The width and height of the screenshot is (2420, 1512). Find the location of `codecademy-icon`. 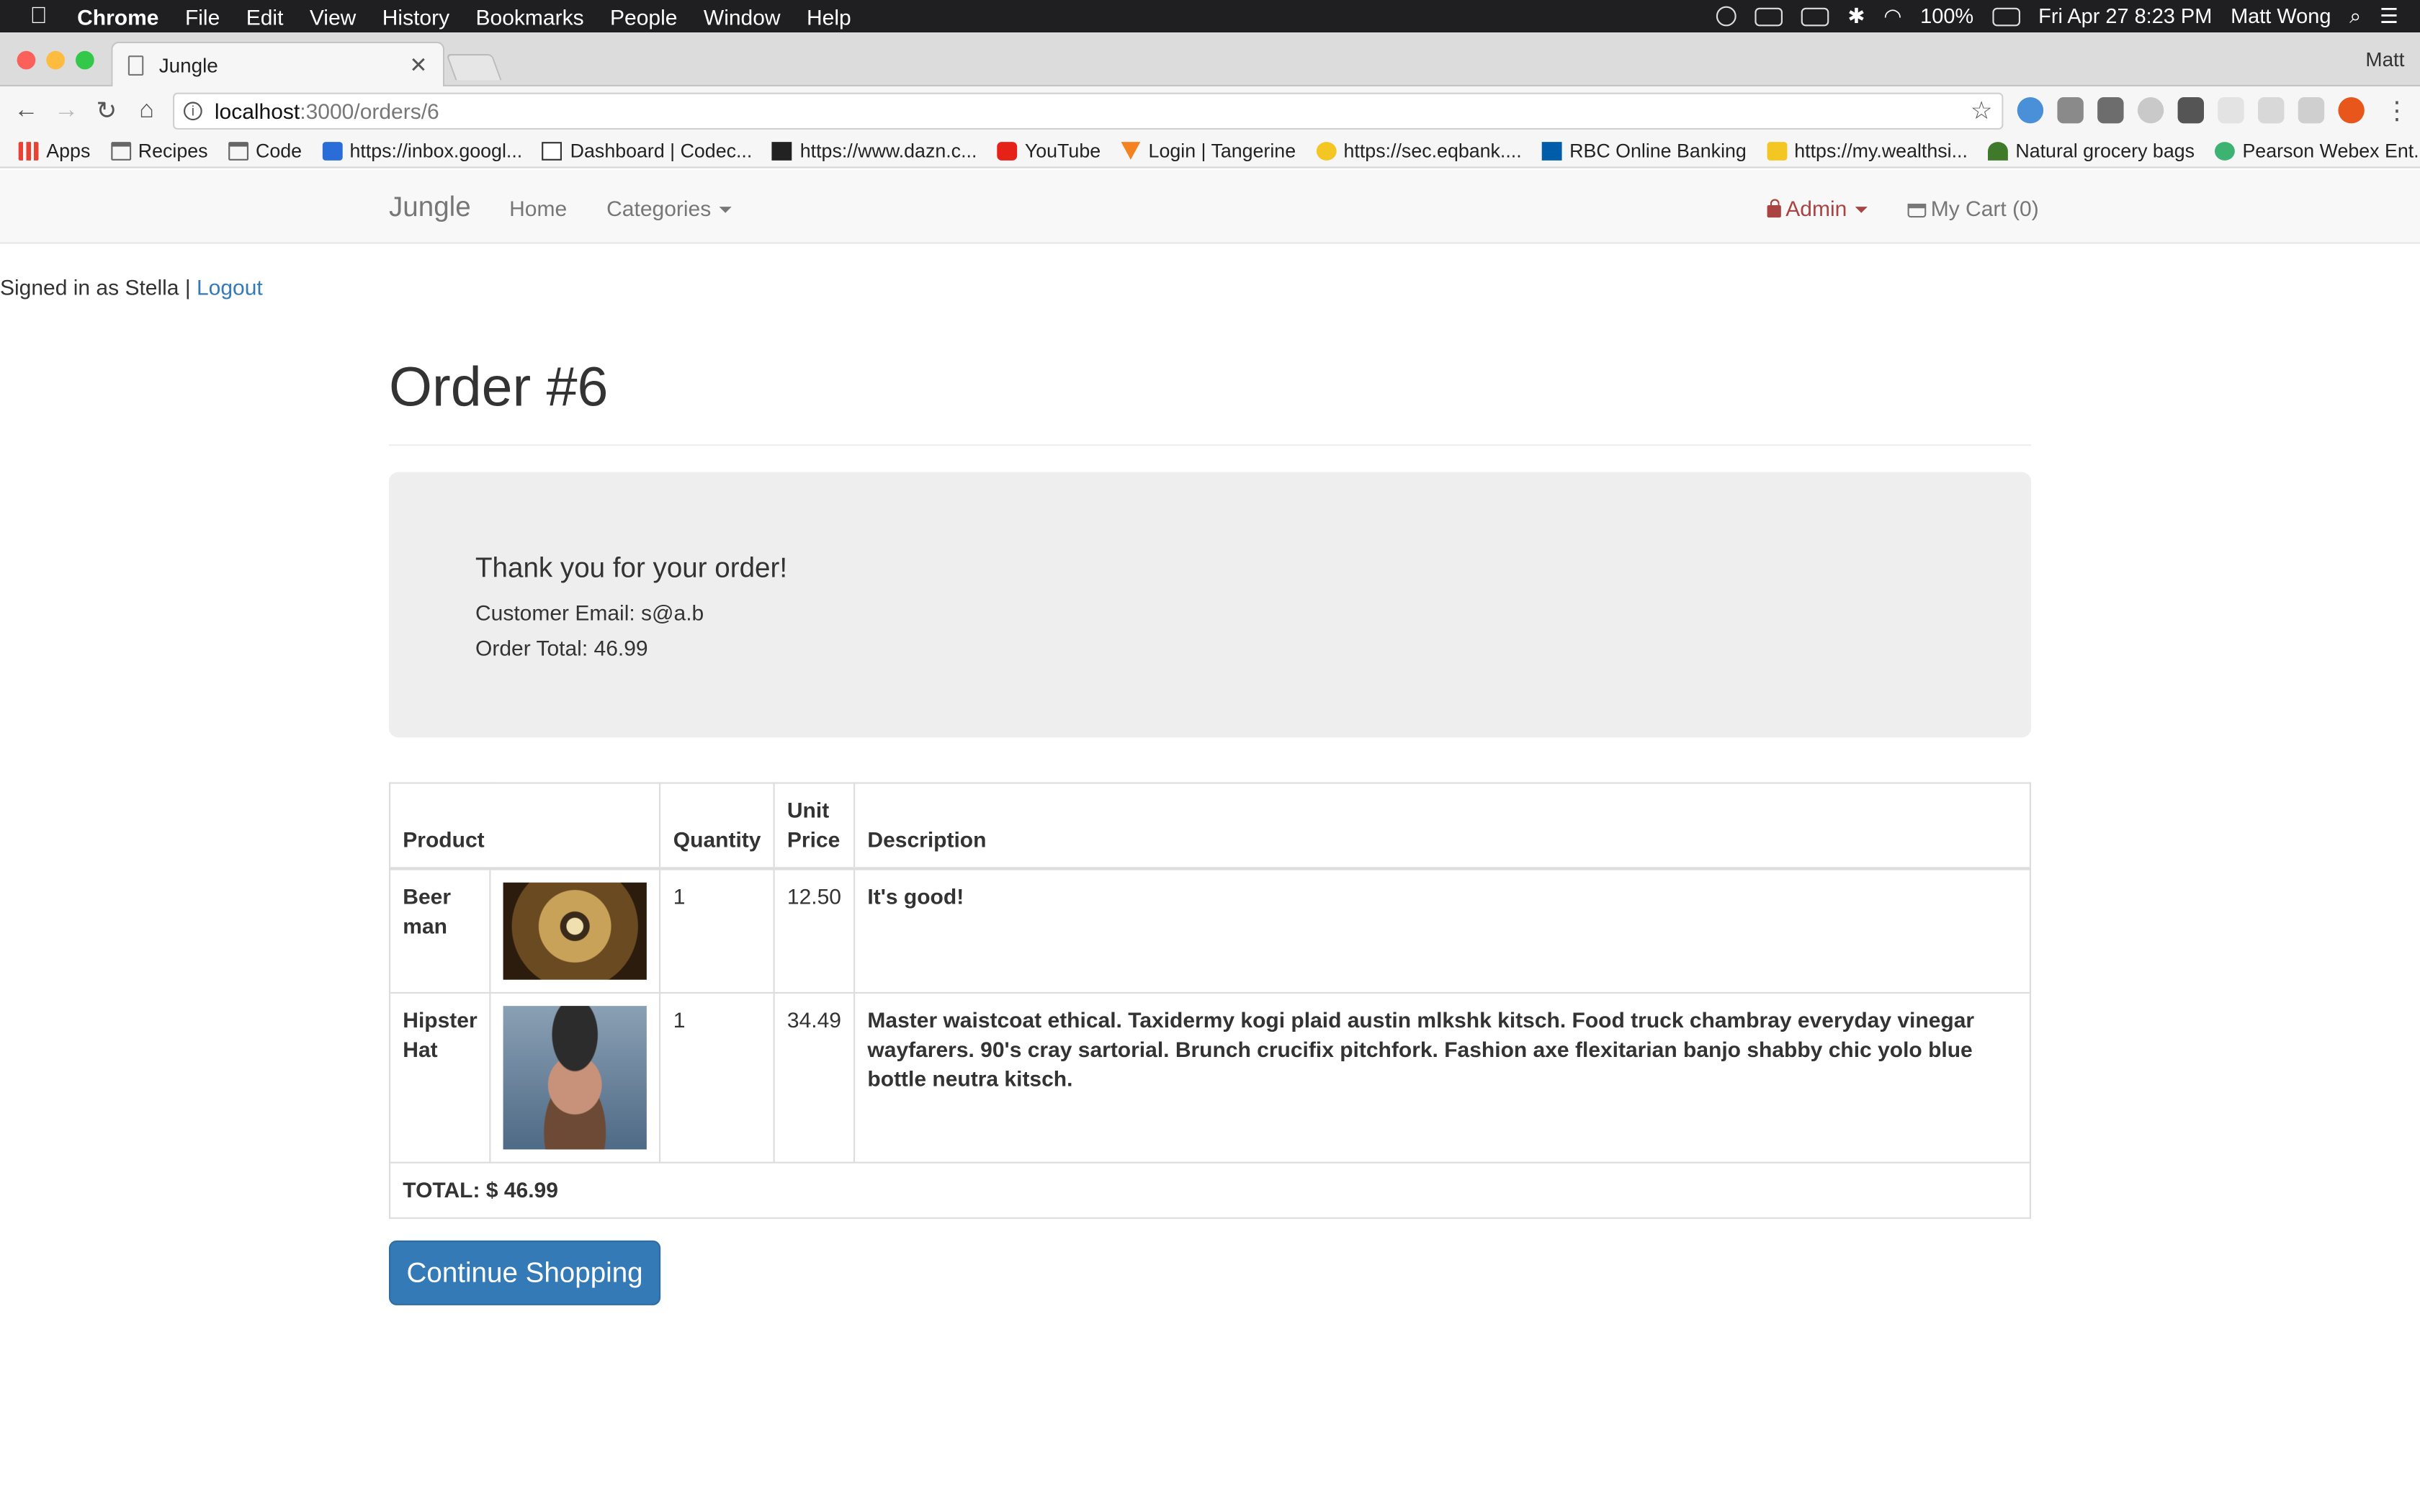

codecademy-icon is located at coordinates (552, 150).